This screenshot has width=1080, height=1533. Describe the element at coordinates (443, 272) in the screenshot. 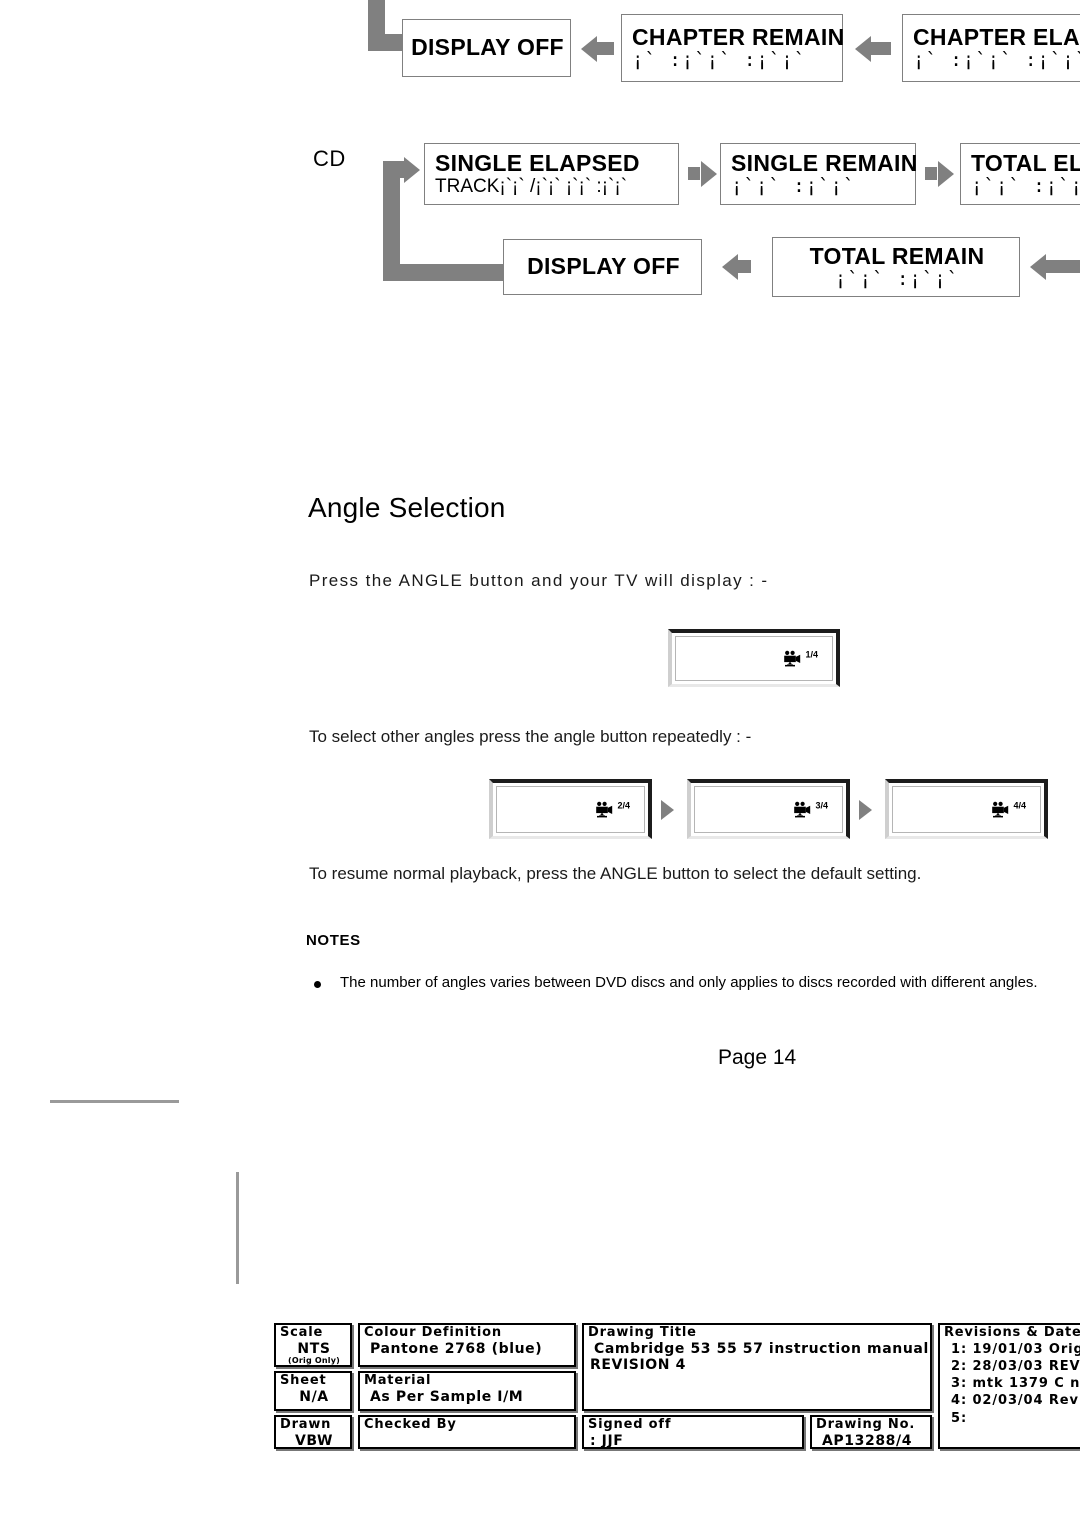

I see `flow-connector-bottom-horizontal` at that location.